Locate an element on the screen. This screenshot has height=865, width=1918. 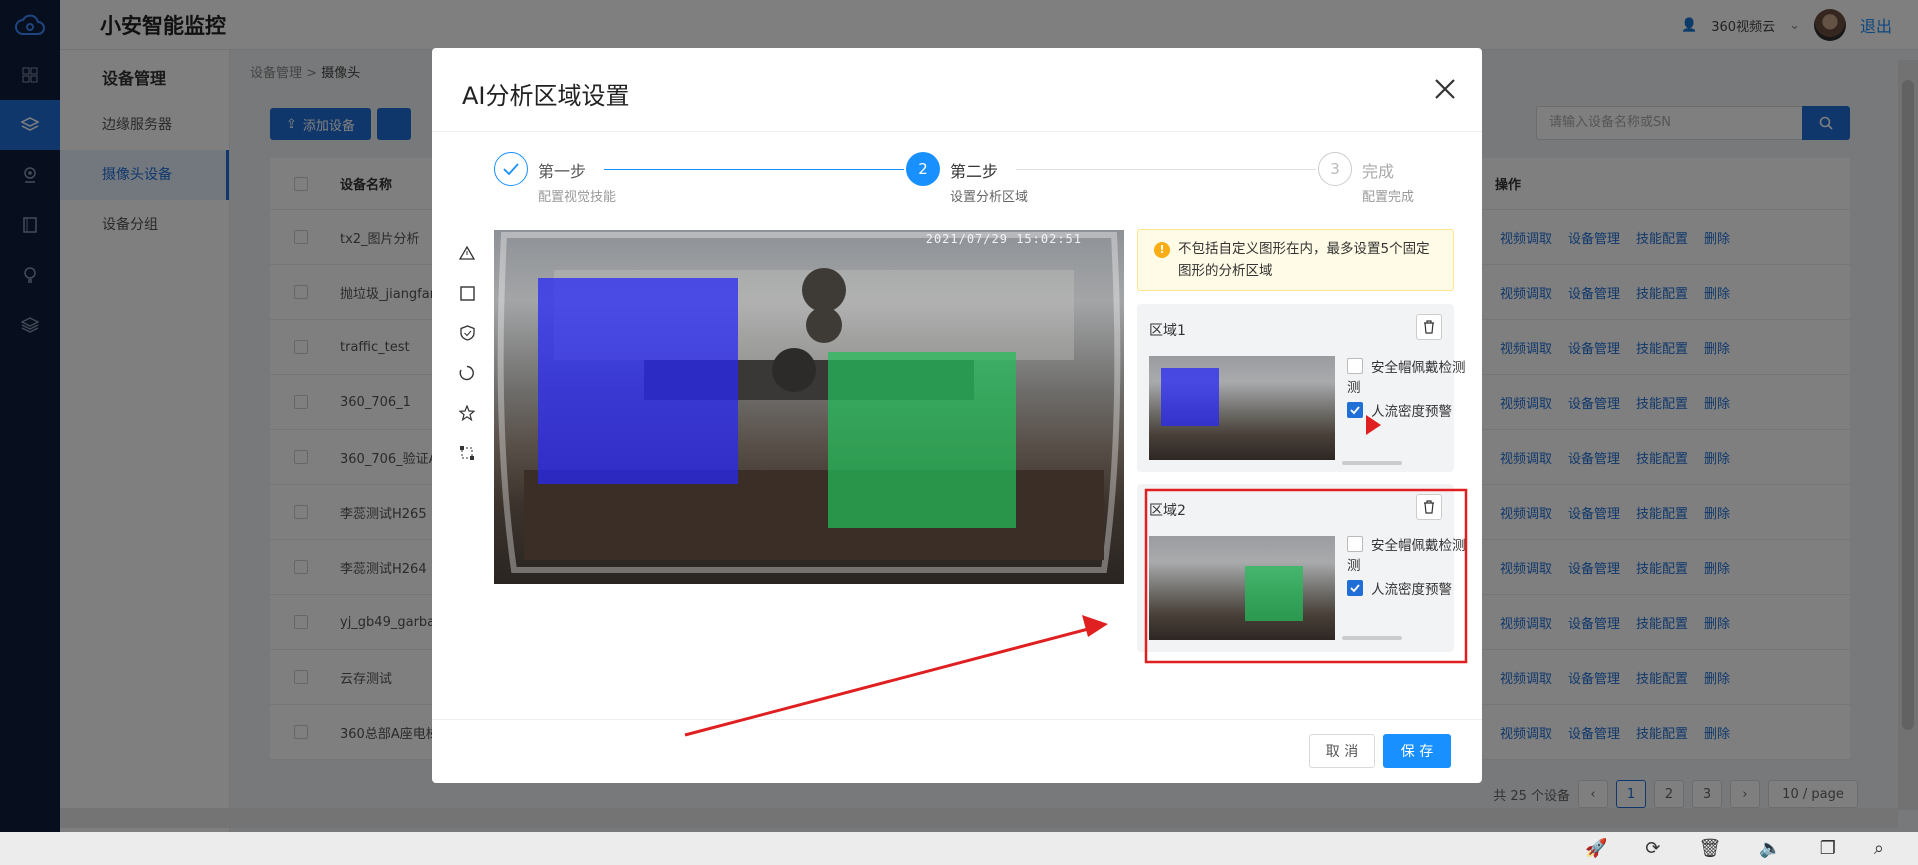
rocket-icon: 🚀 is located at coordinates (1596, 848).